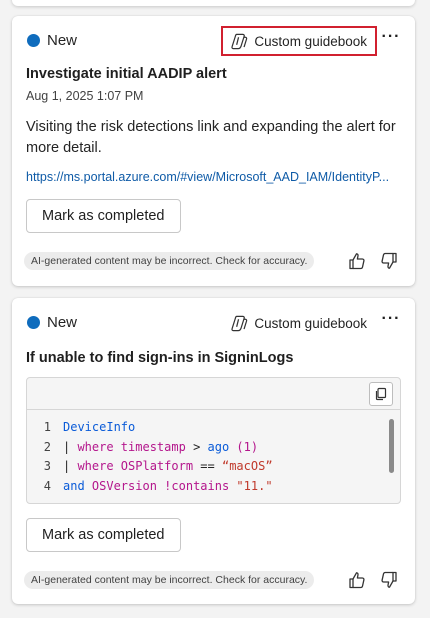 This screenshot has height=618, width=430. I want to click on code-token: ==, so click(211, 466).